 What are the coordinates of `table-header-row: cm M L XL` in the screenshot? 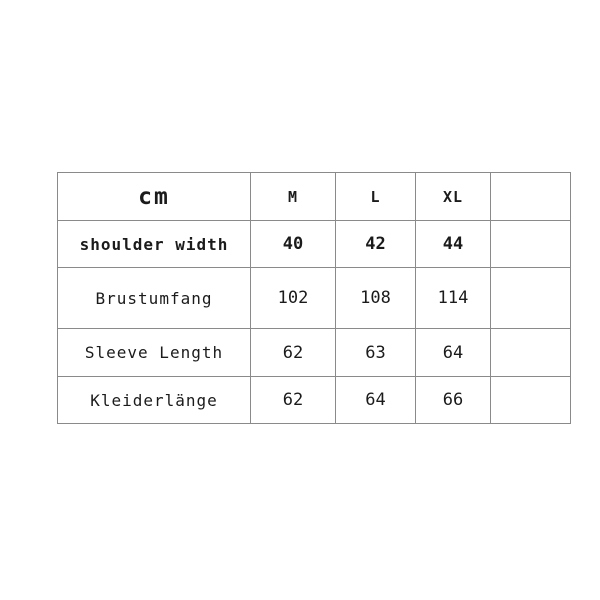 It's located at (314, 196).